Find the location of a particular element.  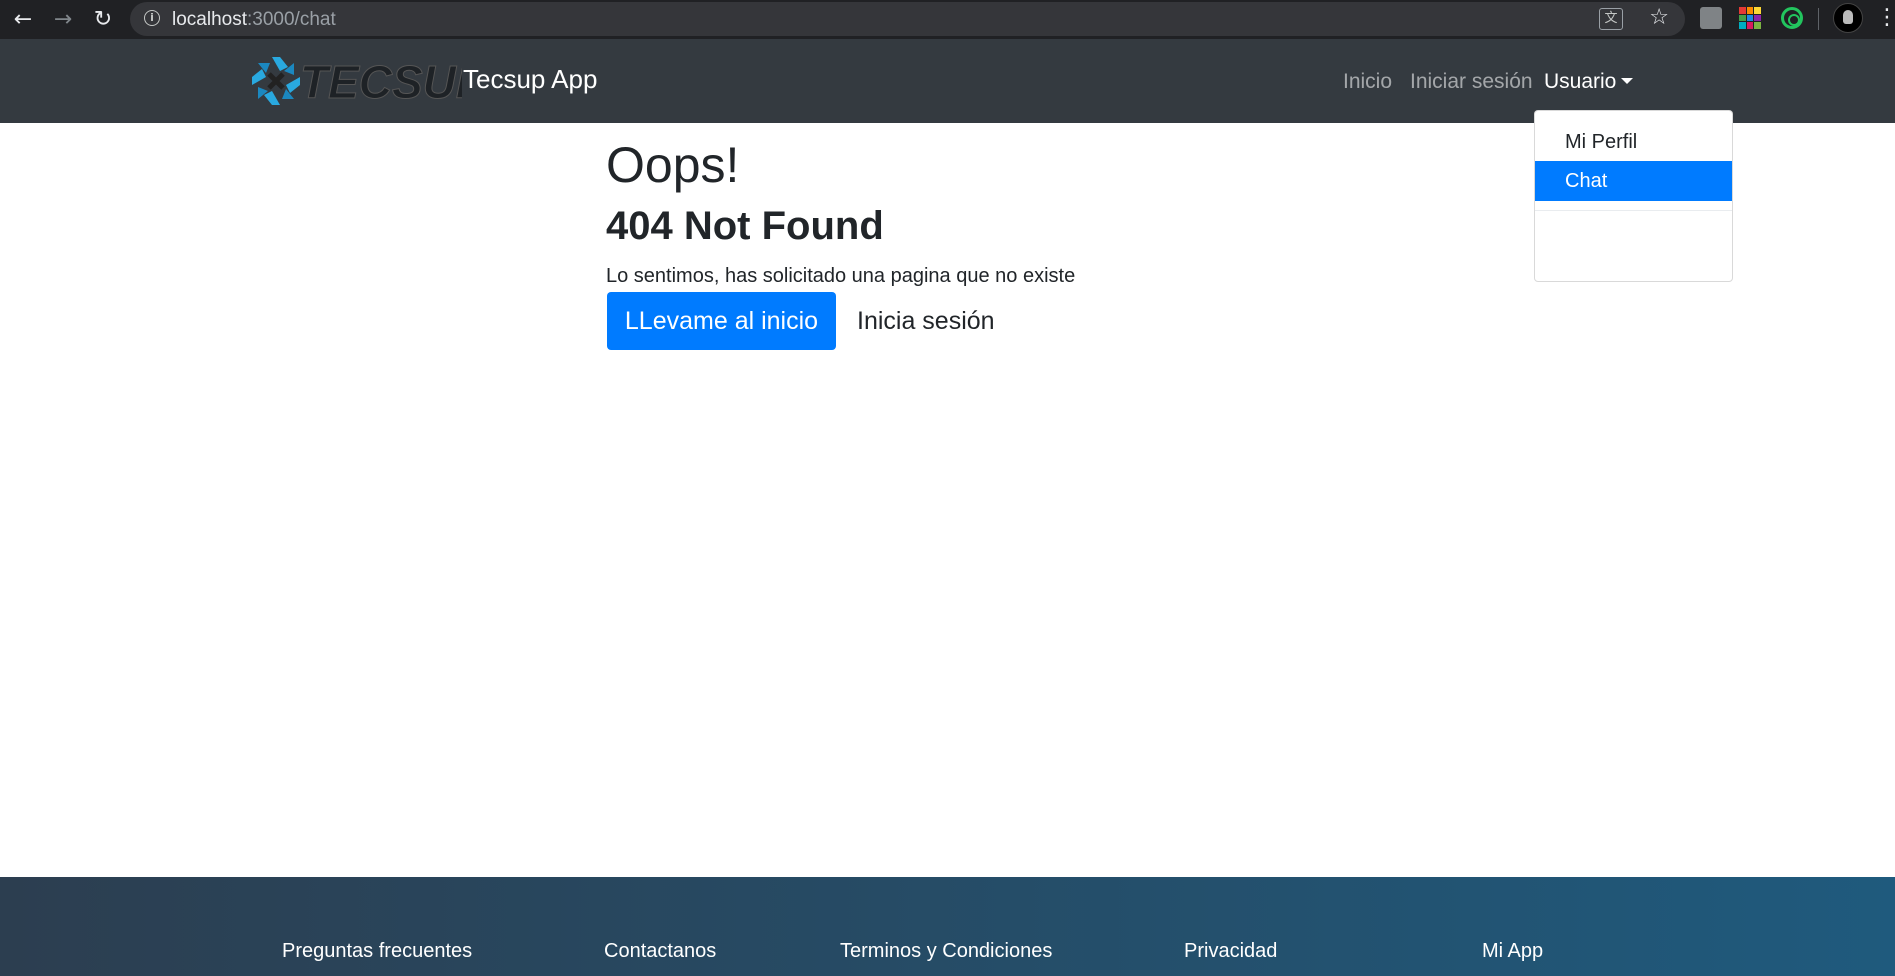

bookmark-star-icon: ☆ is located at coordinates (1659, 17).